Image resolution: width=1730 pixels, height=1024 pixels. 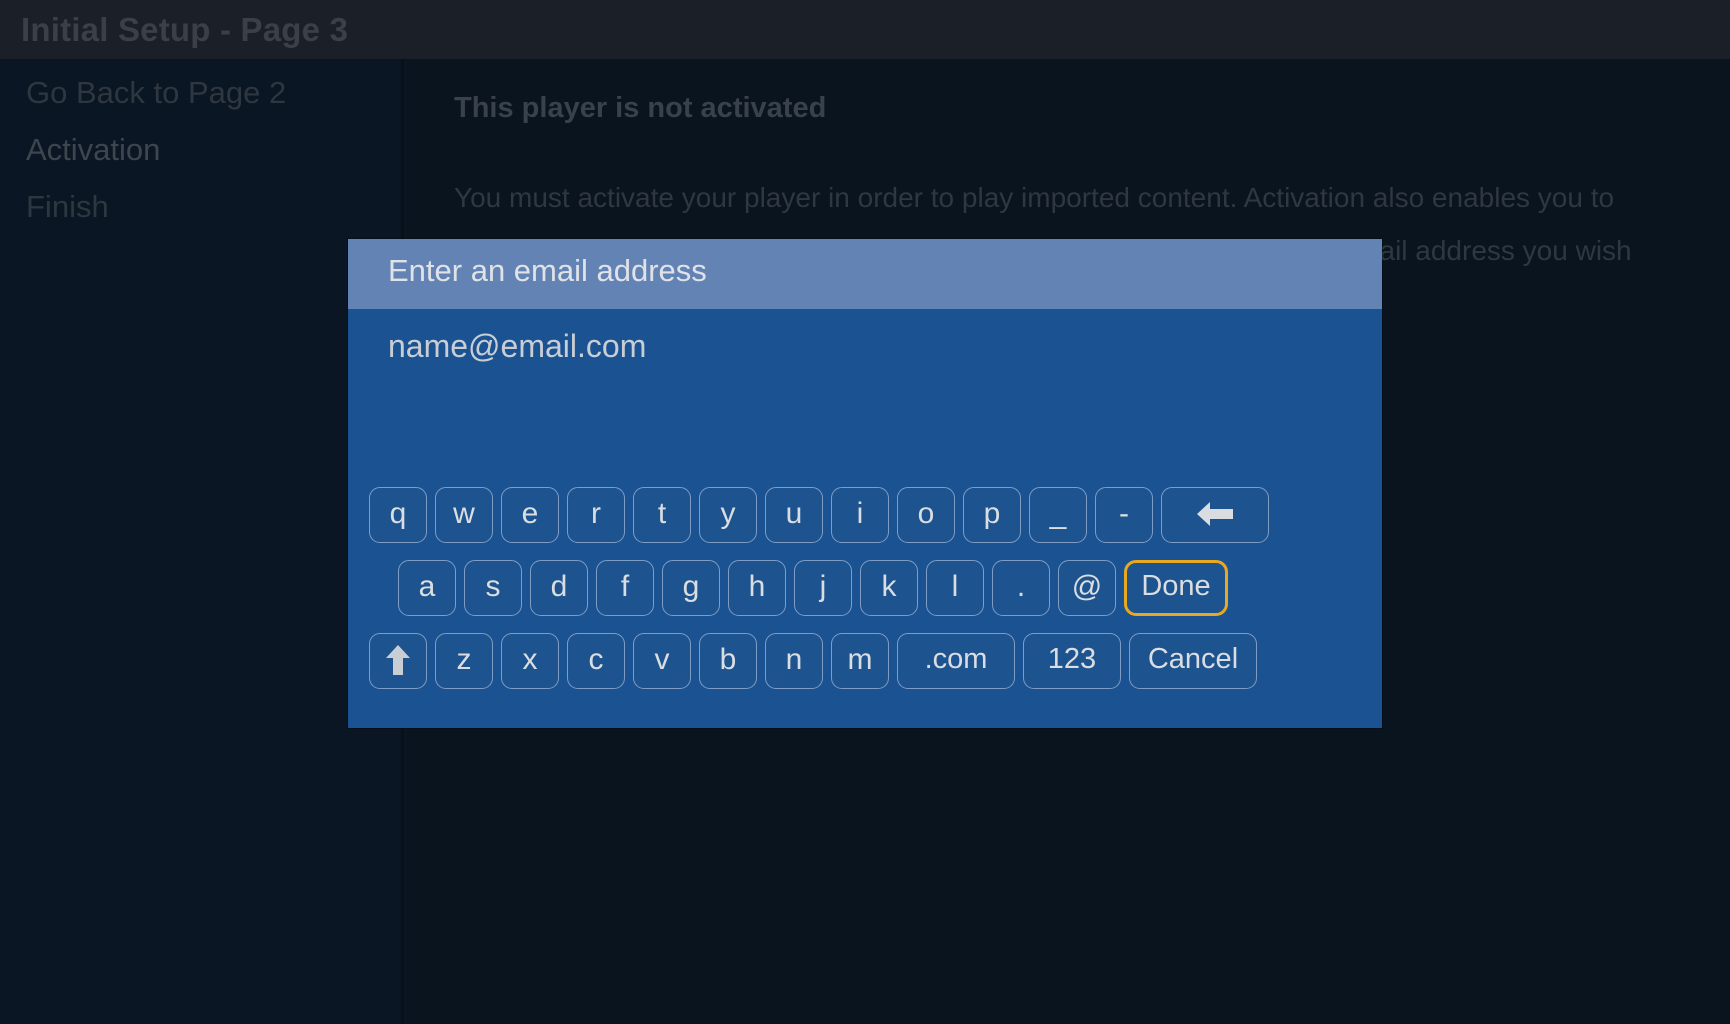 What do you see at coordinates (1193, 661) in the screenshot?
I see `cancel-button: Cancel` at bounding box center [1193, 661].